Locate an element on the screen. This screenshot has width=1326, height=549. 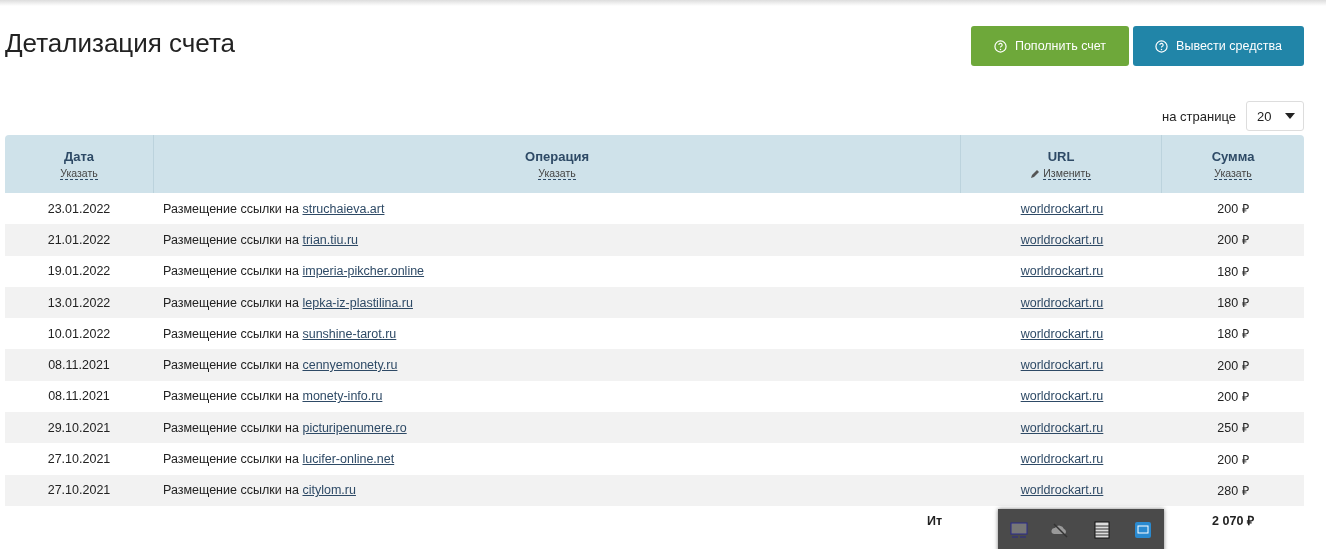
column-title: URL is located at coordinates (1061, 156).